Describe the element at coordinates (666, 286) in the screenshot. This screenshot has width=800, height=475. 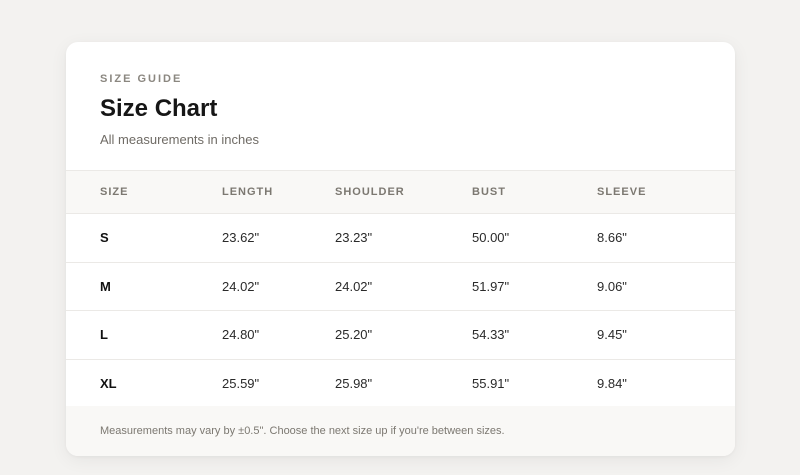
I see `sleeve-cell: 9.06"` at that location.